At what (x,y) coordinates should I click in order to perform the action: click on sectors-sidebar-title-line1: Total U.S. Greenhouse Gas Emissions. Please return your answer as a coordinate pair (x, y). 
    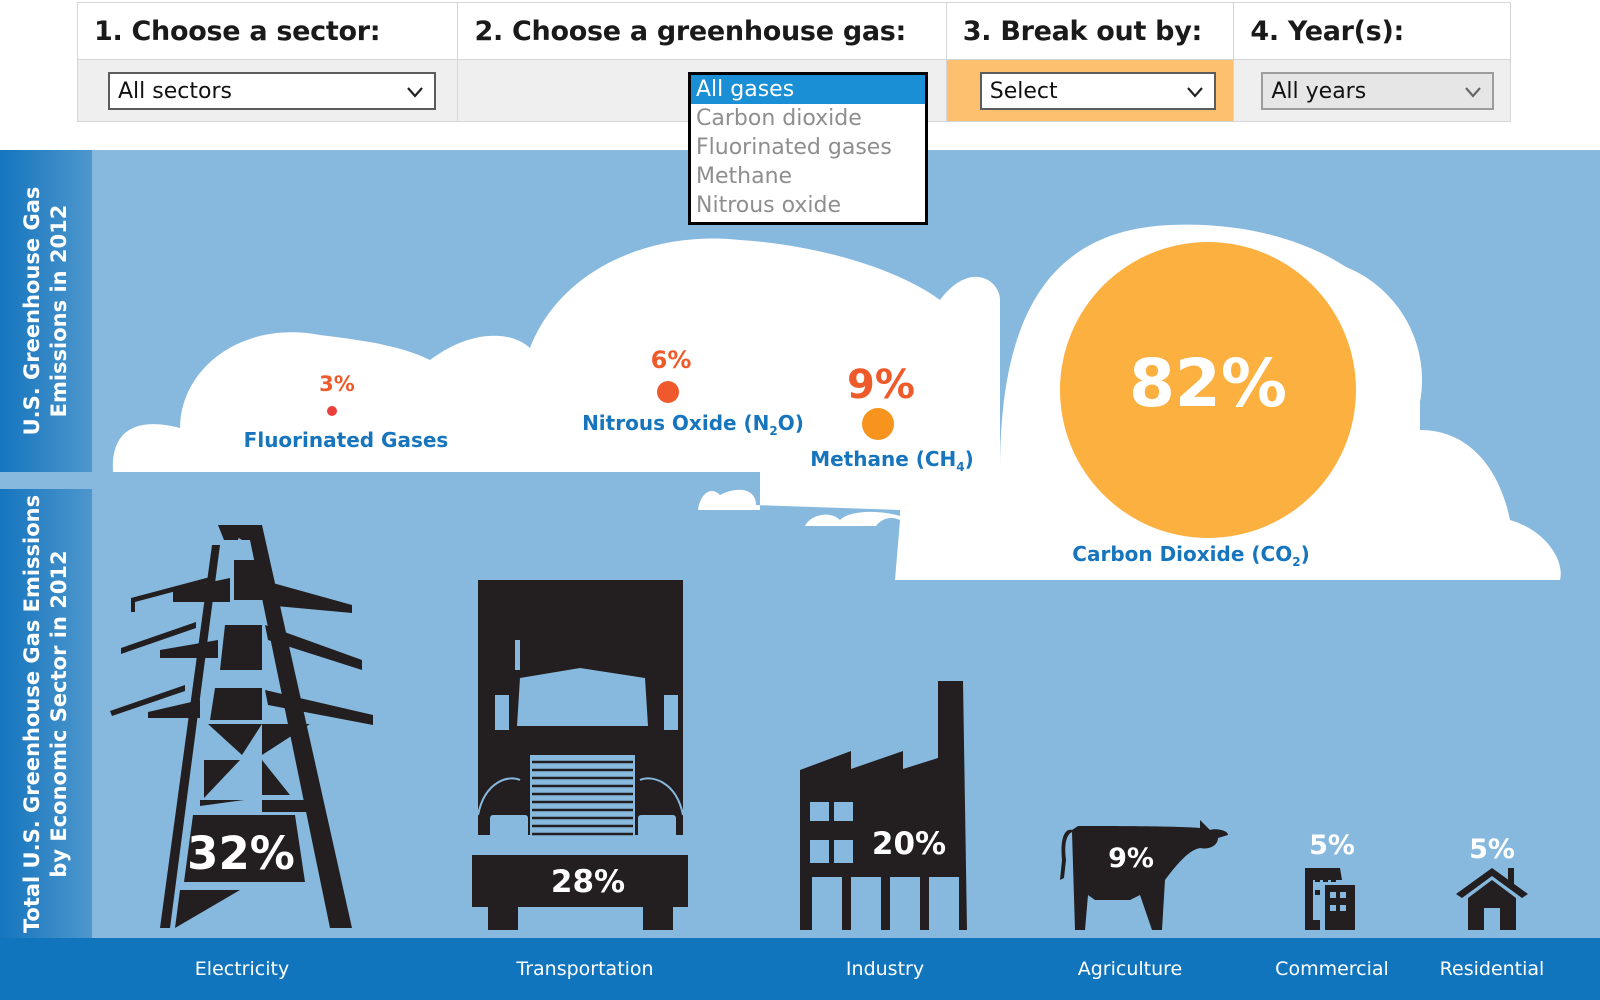
    Looking at the image, I should click on (32, 713).